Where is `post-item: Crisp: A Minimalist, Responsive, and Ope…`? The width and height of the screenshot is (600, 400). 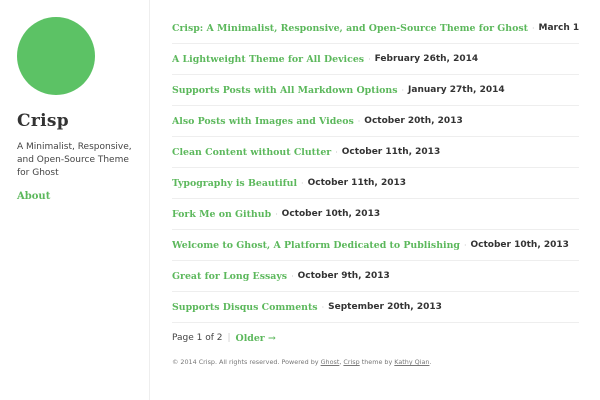
post-item: Crisp: A Minimalist, Responsive, and Ope… is located at coordinates (375, 28).